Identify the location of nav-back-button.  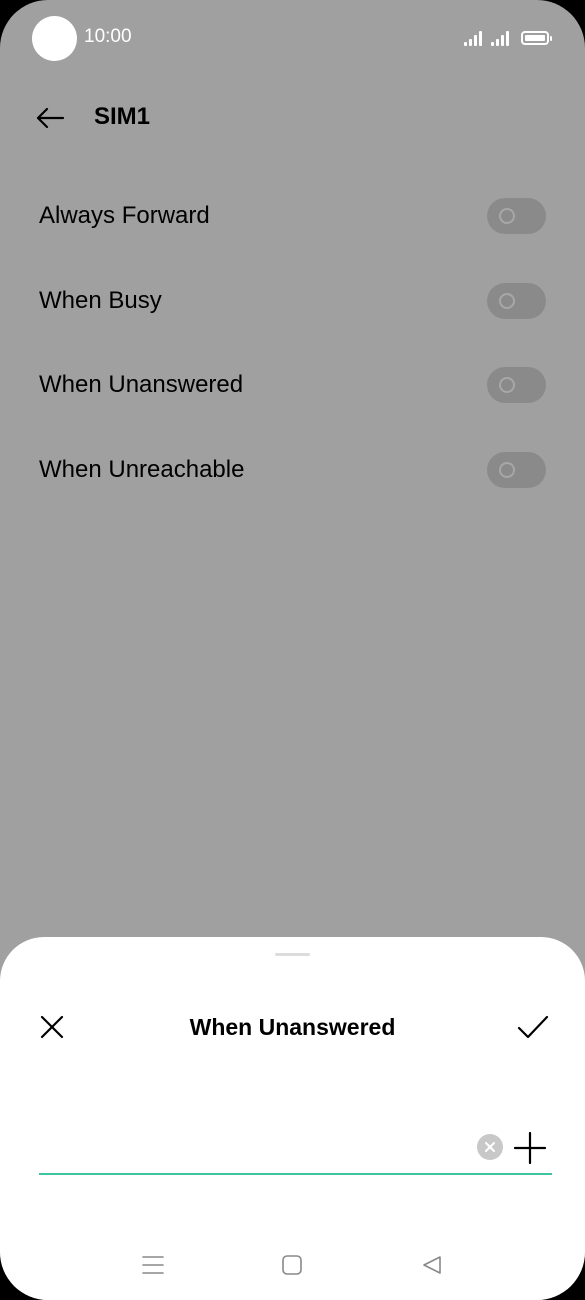
(432, 1265).